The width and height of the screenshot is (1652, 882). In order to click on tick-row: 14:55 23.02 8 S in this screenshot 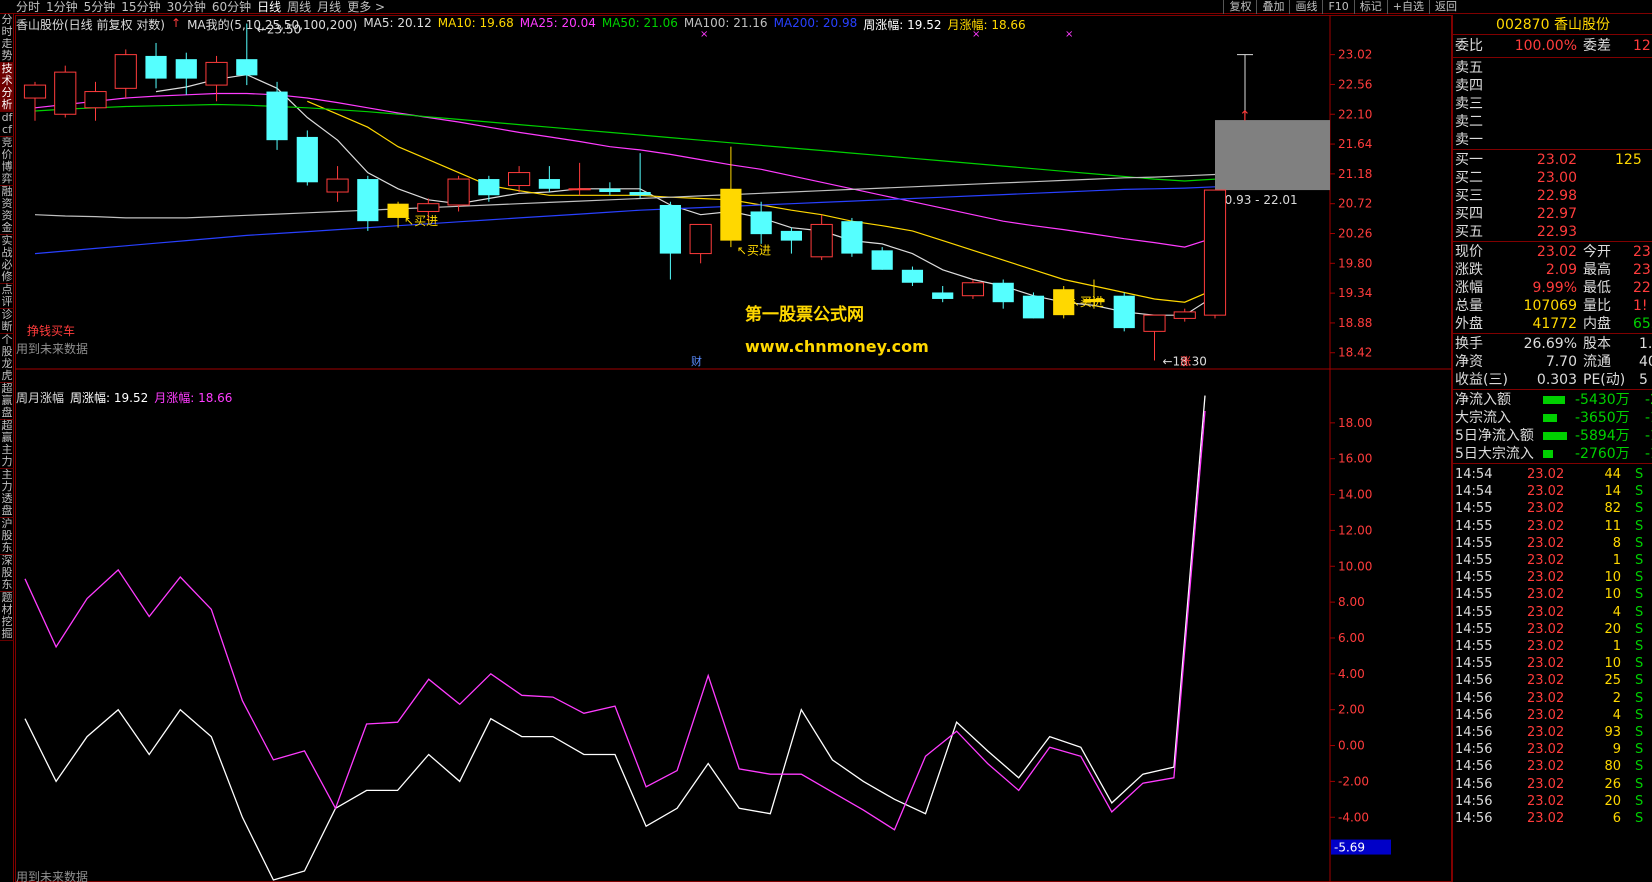, I will do `click(1553, 543)`.